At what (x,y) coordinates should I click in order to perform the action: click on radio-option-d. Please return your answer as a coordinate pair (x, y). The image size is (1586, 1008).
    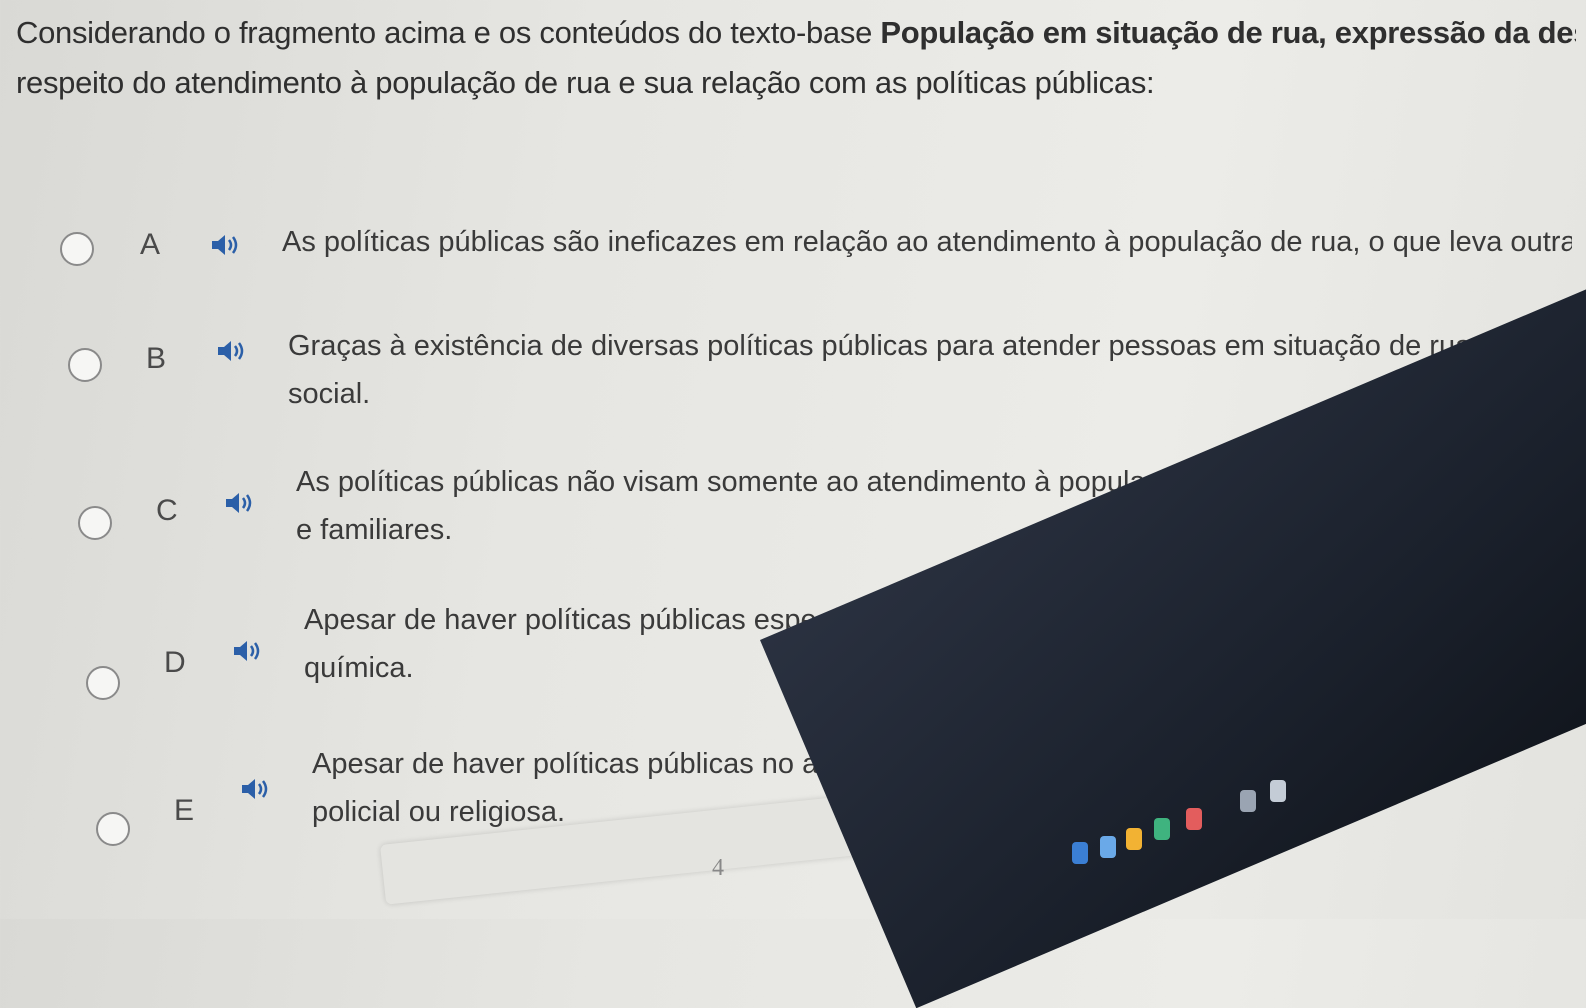
    Looking at the image, I should click on (103, 683).